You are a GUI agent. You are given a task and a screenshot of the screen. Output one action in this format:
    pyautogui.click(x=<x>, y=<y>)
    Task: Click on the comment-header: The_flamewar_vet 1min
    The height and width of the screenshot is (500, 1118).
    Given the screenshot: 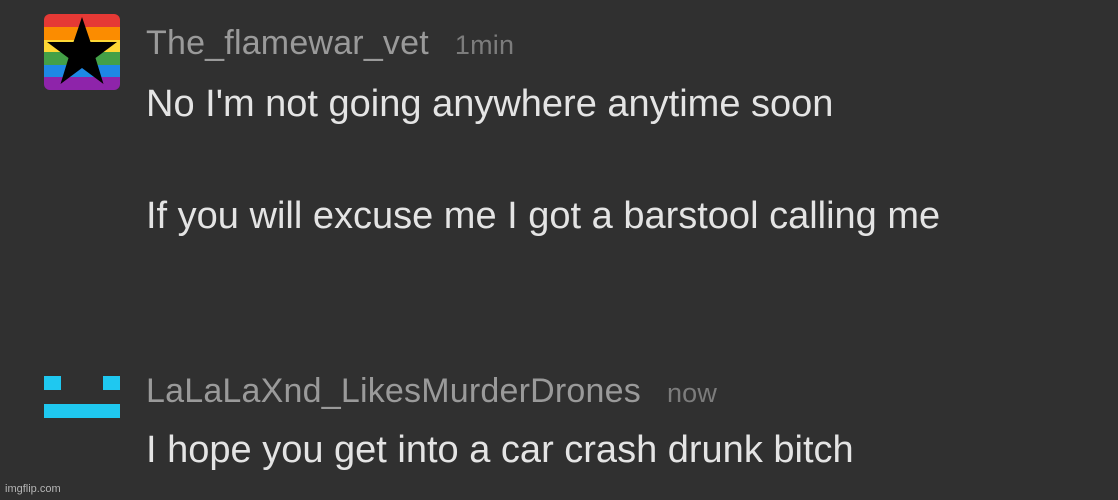 What is the action you would take?
    pyautogui.click(x=330, y=43)
    